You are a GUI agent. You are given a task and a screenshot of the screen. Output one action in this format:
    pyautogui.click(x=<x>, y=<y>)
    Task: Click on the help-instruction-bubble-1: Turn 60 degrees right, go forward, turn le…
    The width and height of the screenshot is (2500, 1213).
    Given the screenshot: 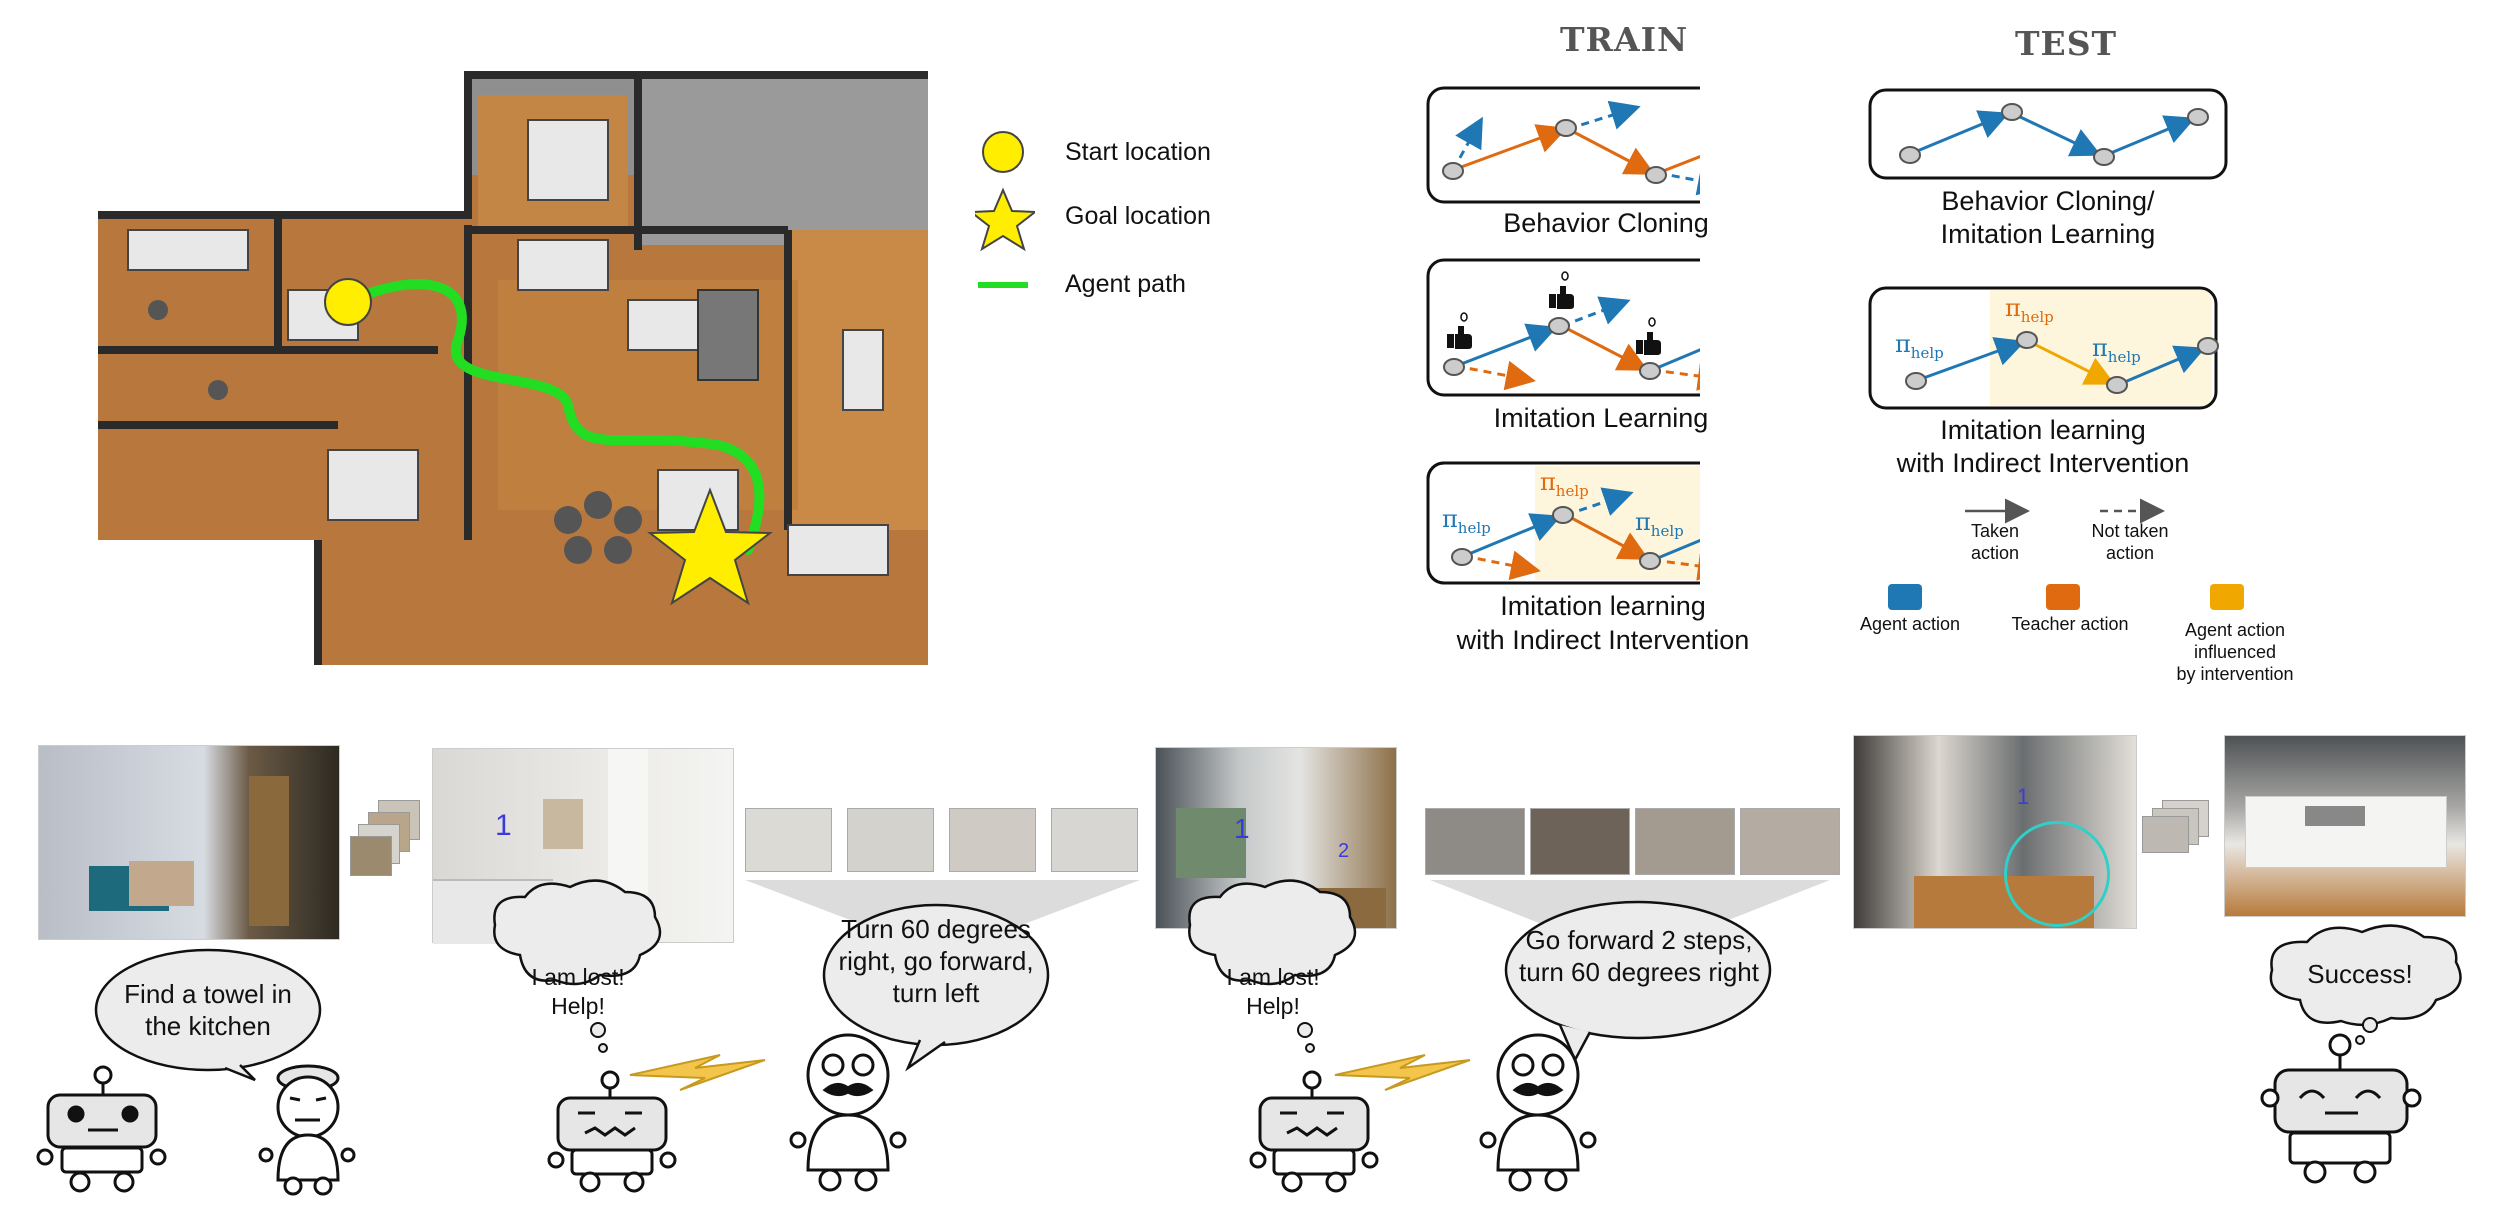 What is the action you would take?
    pyautogui.click(x=936, y=961)
    